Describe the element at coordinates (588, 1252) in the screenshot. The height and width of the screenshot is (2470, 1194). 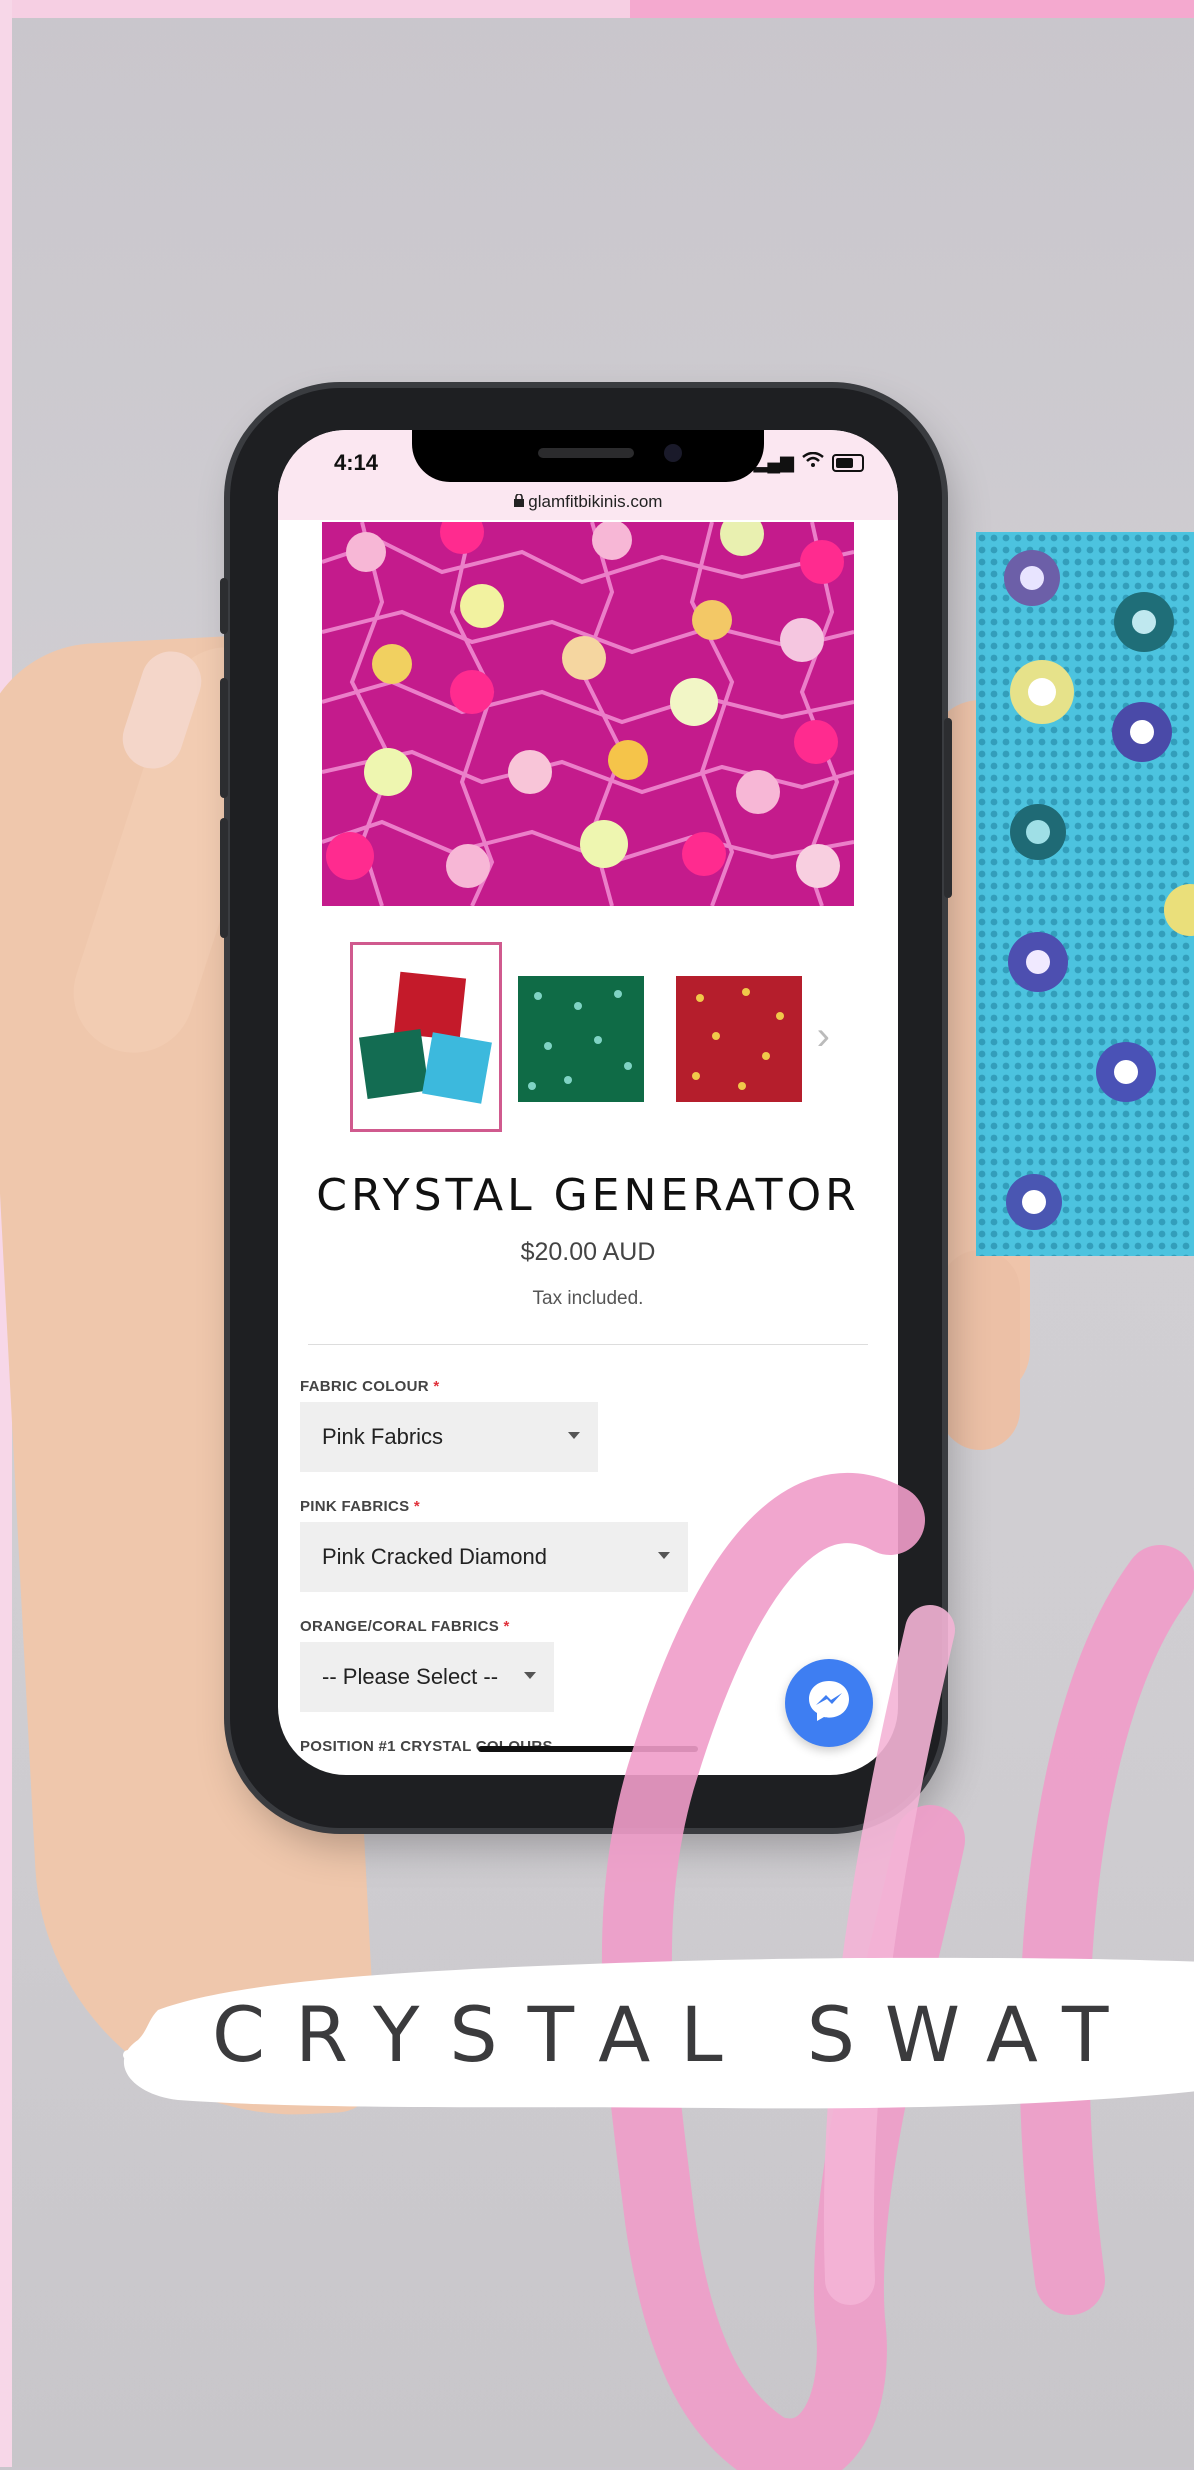
I see `product-price: $20.00 AUD` at that location.